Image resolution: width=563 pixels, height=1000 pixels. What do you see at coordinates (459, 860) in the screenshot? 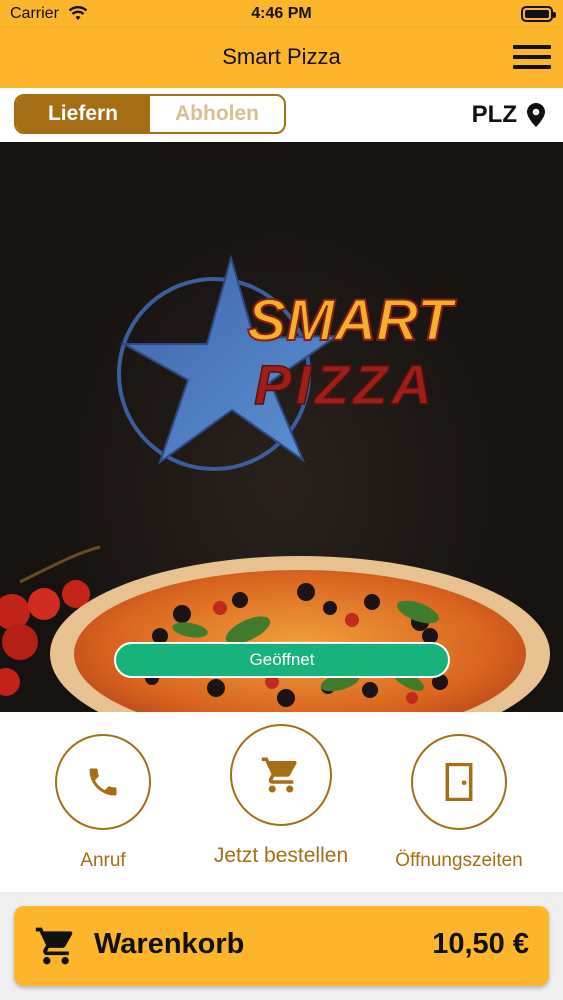
I see `opening-hours-button-label: Öffnungszeiten` at bounding box center [459, 860].